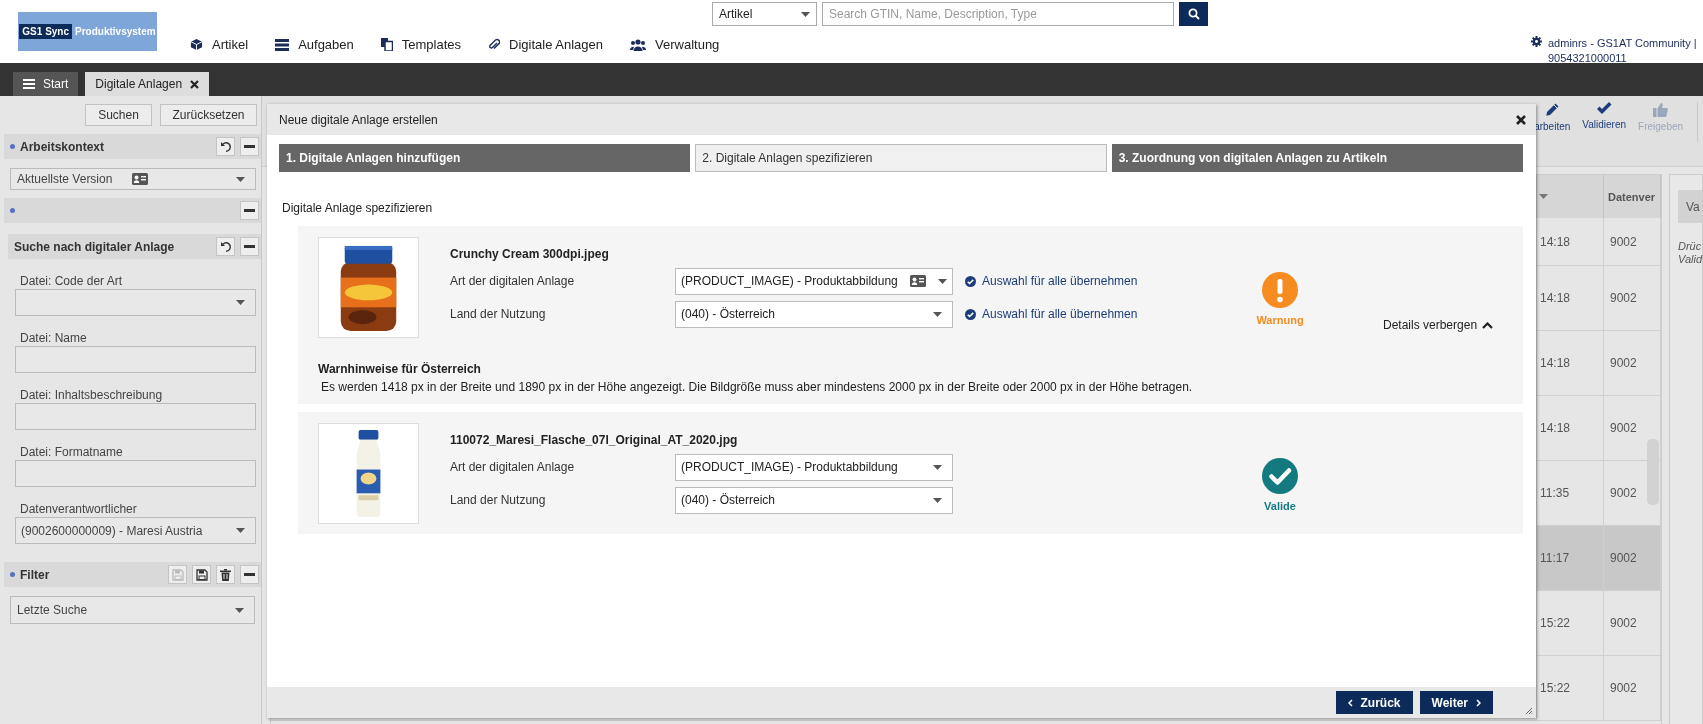 The image size is (1703, 724). I want to click on scope-dropdown: Artikel, so click(764, 14).